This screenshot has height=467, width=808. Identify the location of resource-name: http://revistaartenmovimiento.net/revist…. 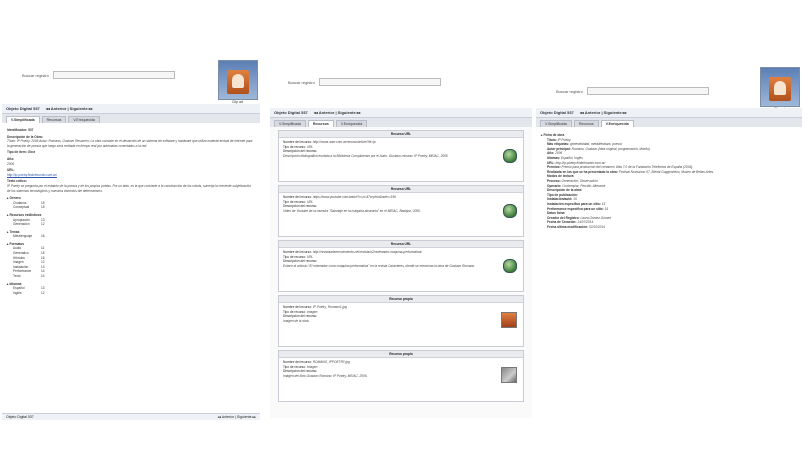
(367, 252).